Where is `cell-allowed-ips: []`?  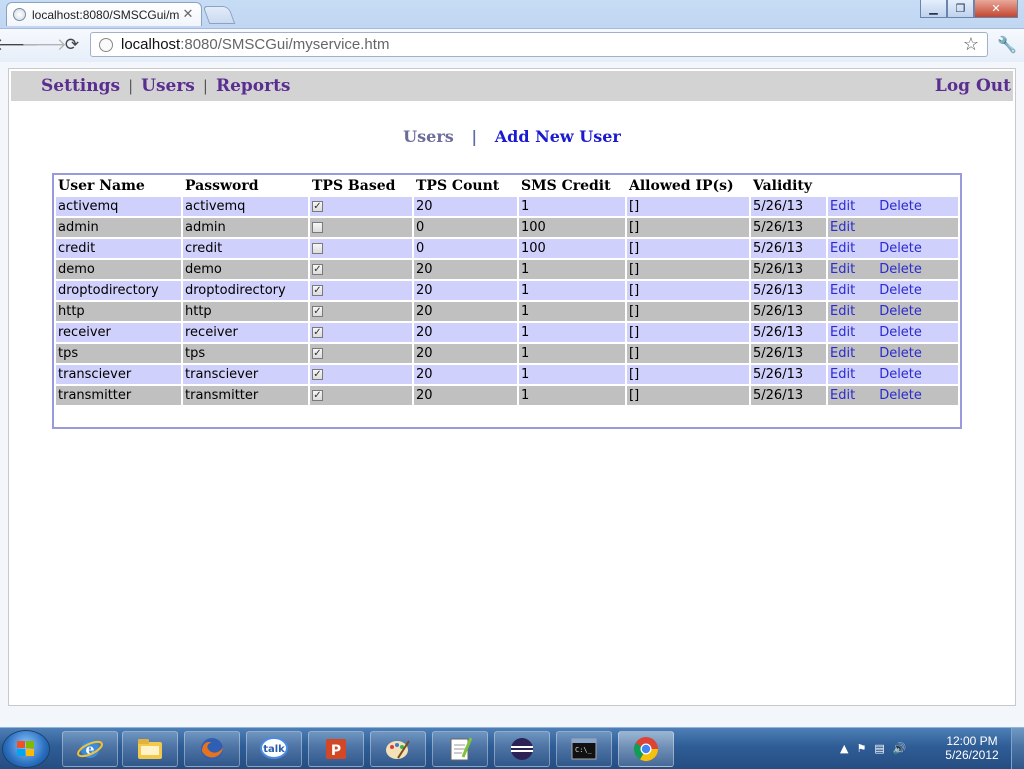
cell-allowed-ips: [] is located at coordinates (688, 290).